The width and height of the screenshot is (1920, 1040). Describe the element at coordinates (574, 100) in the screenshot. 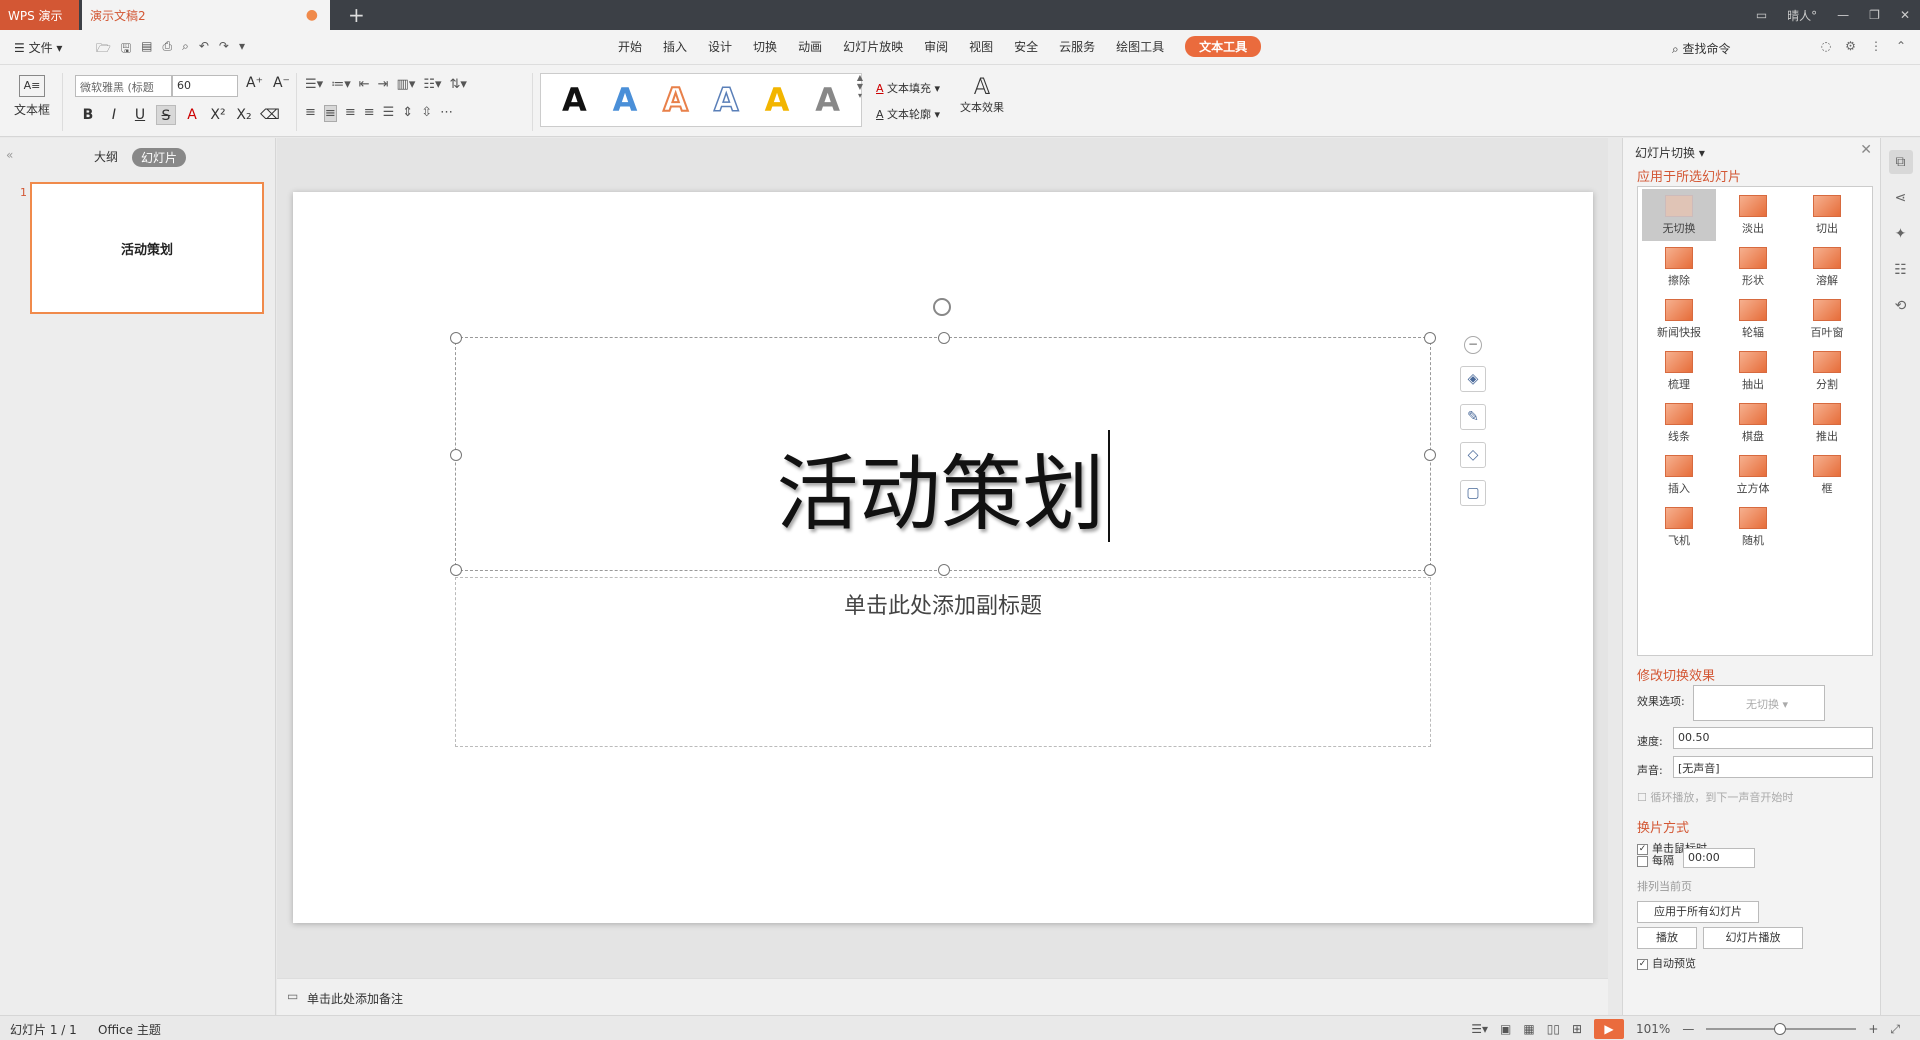

I see `wordart-style-black: A` at that location.